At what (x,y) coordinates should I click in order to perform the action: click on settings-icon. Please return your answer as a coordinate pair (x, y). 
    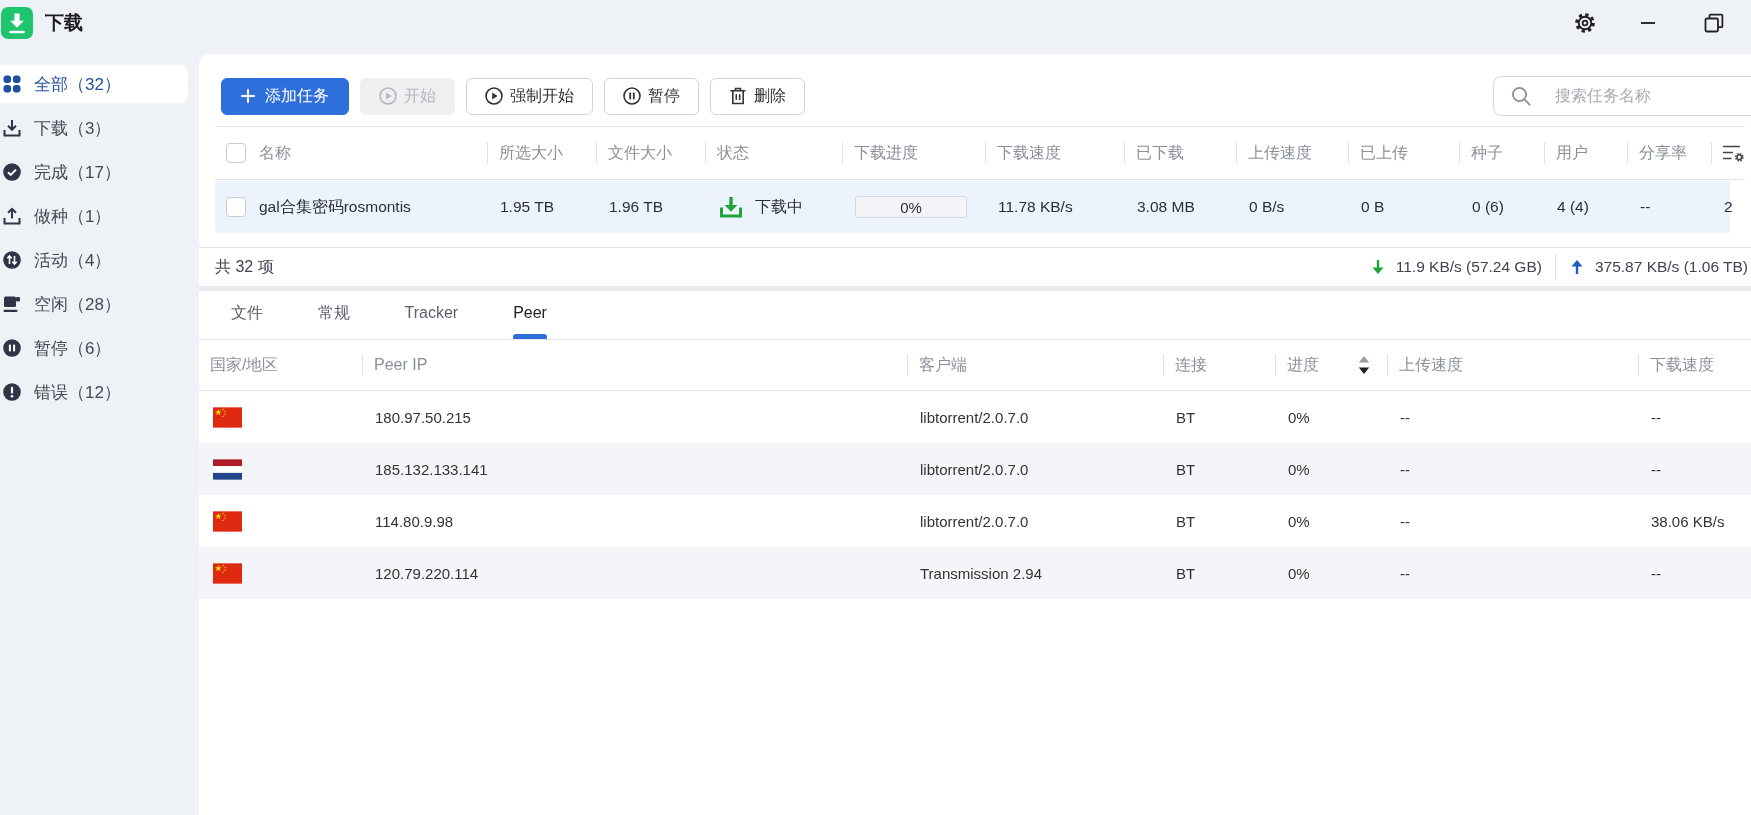
    Looking at the image, I should click on (1585, 23).